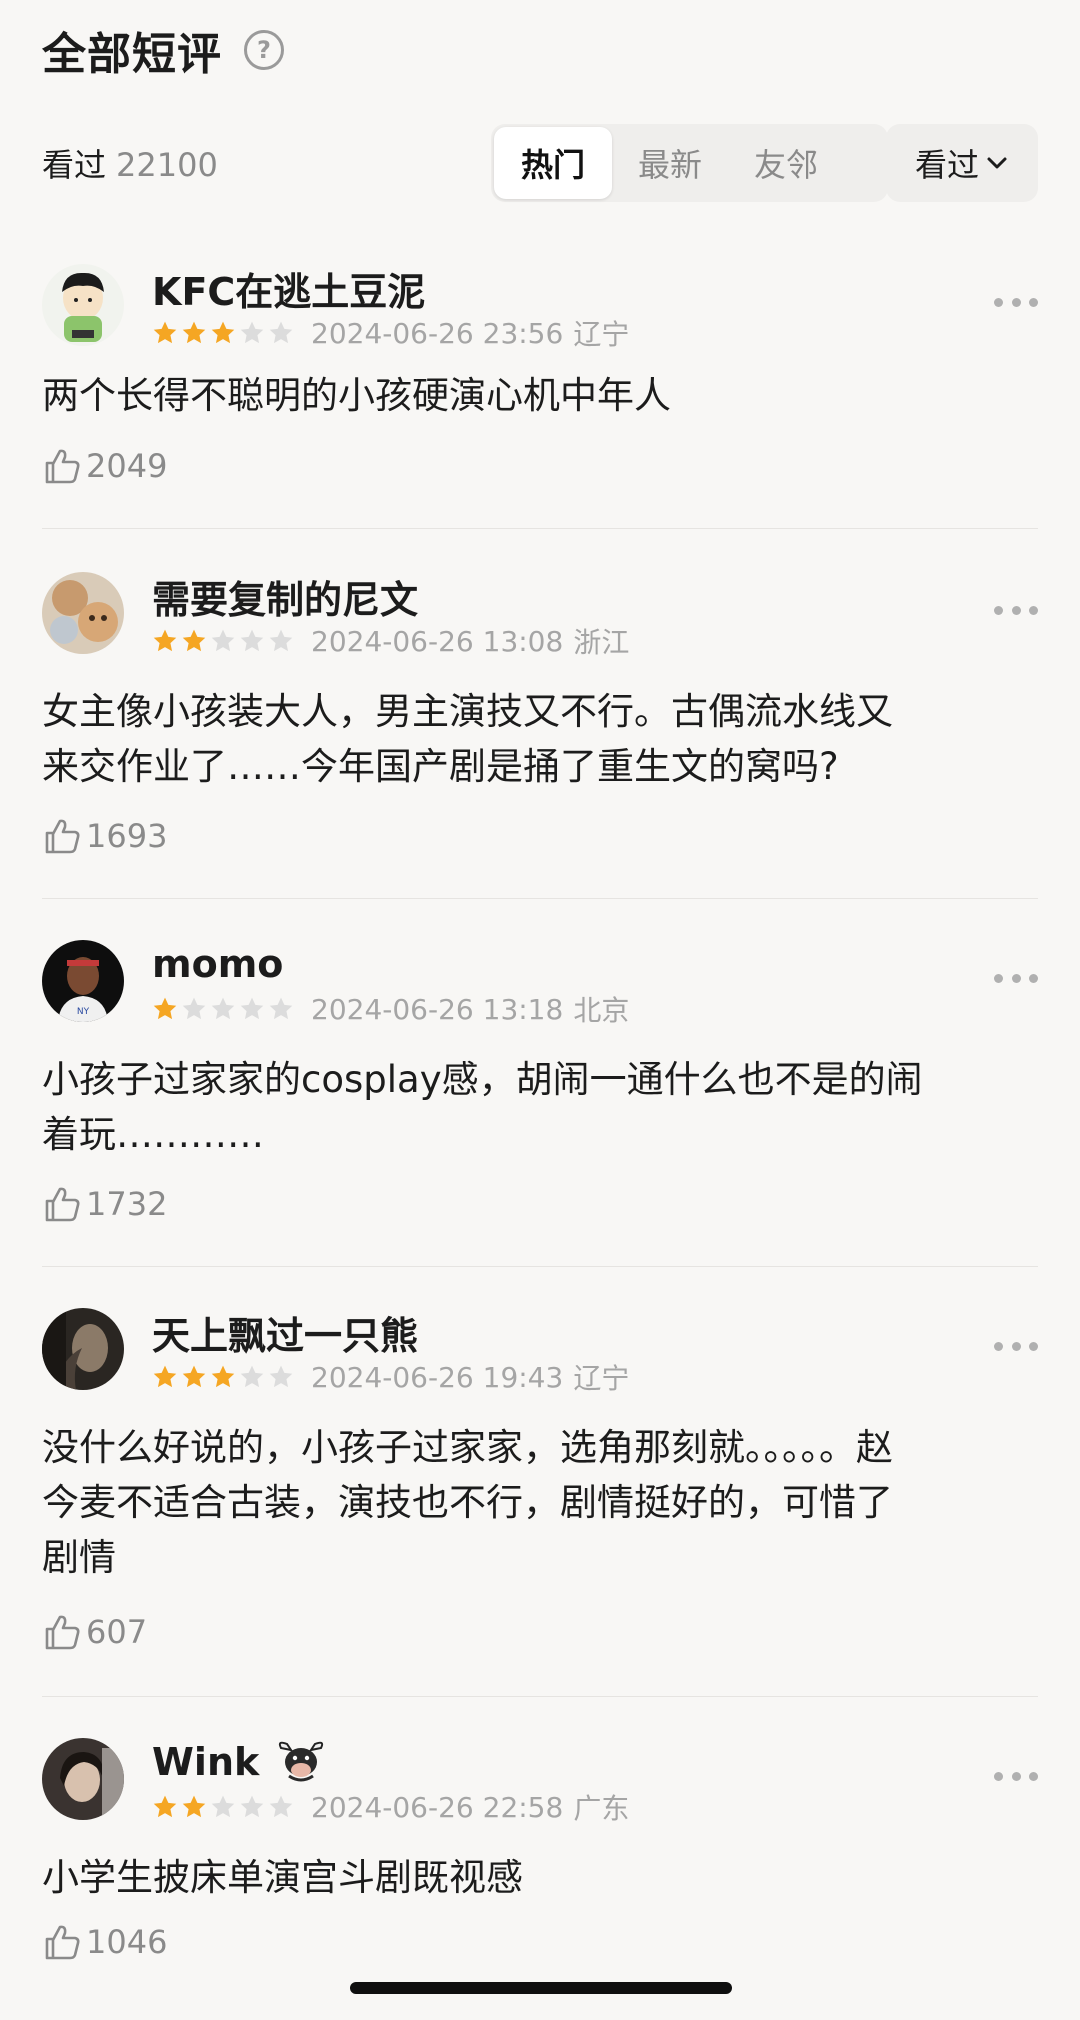  What do you see at coordinates (127, 1942) in the screenshot?
I see `like-count: 1046` at bounding box center [127, 1942].